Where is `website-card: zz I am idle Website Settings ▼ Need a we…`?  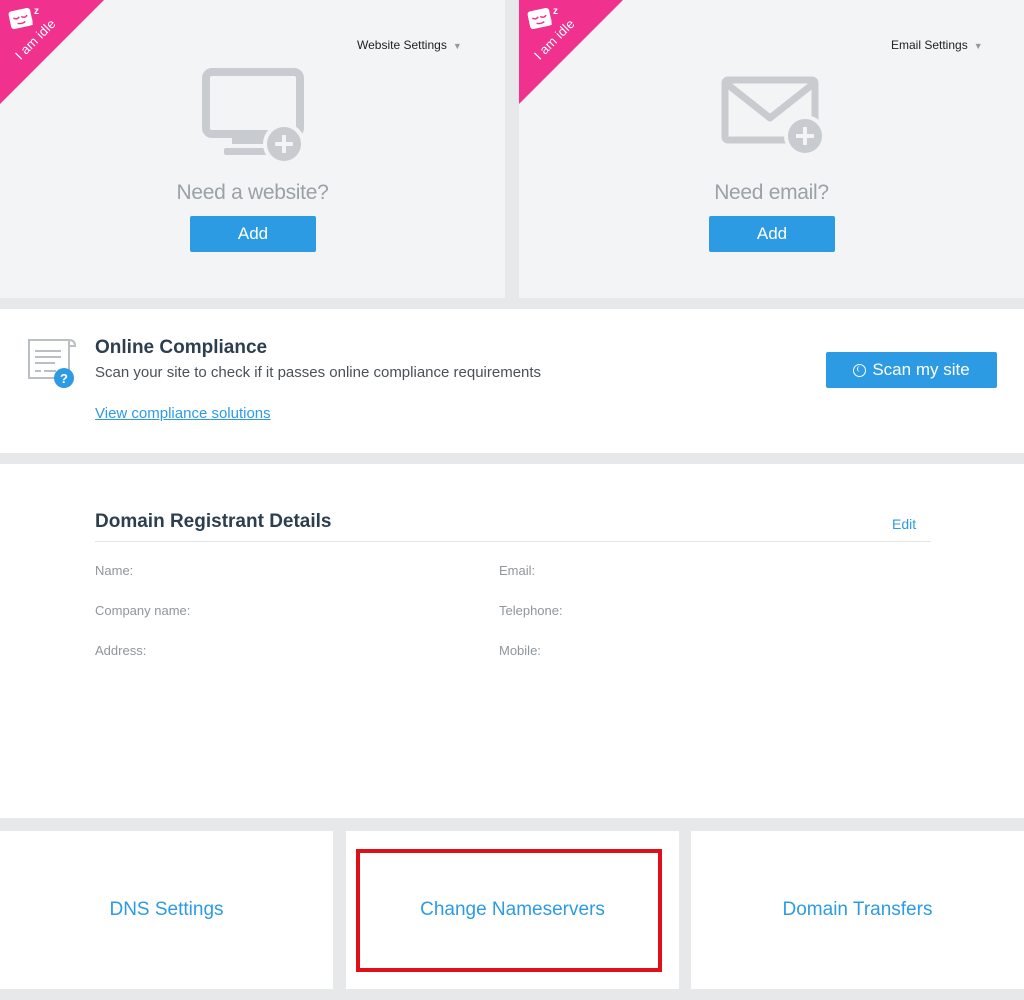 website-card: zz I am idle Website Settings ▼ Need a we… is located at coordinates (252, 149).